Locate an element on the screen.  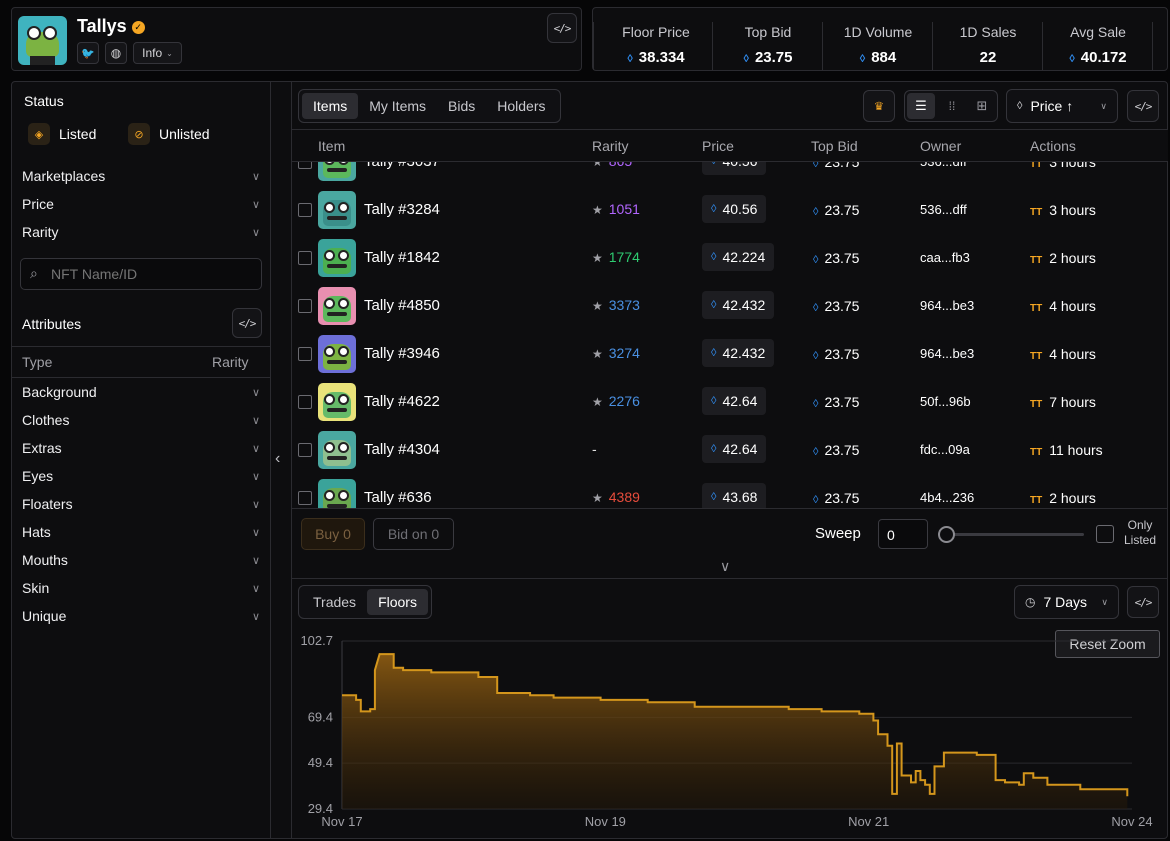
unlisted-filter: ⊘ Unlisted is located at coordinates (169, 134).